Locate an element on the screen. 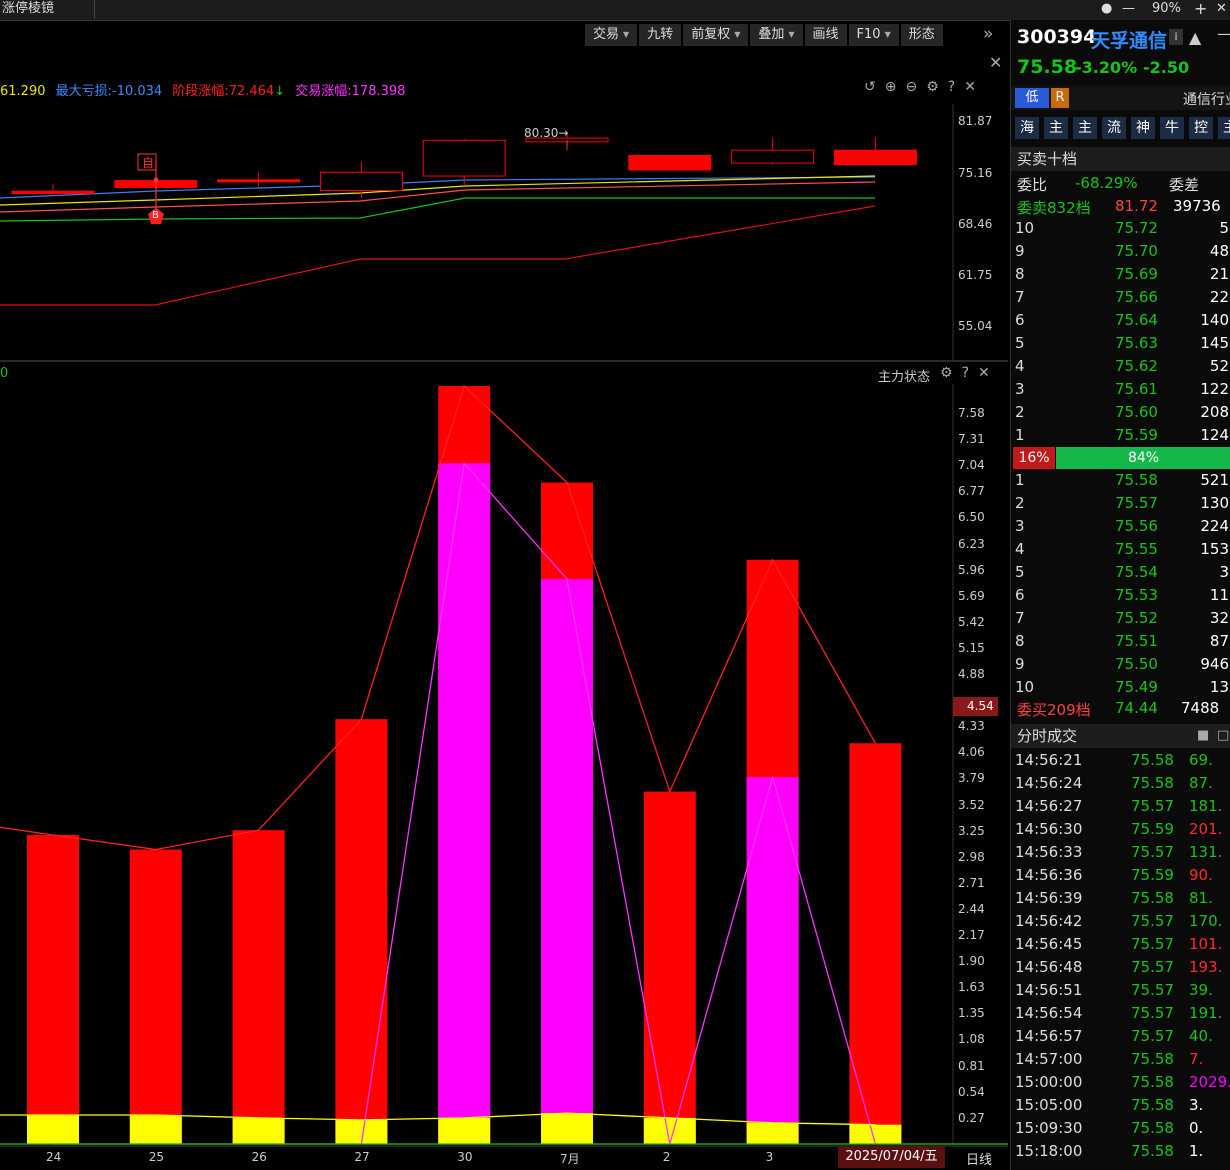  level-price: 75.61 is located at coordinates (1136, 389).